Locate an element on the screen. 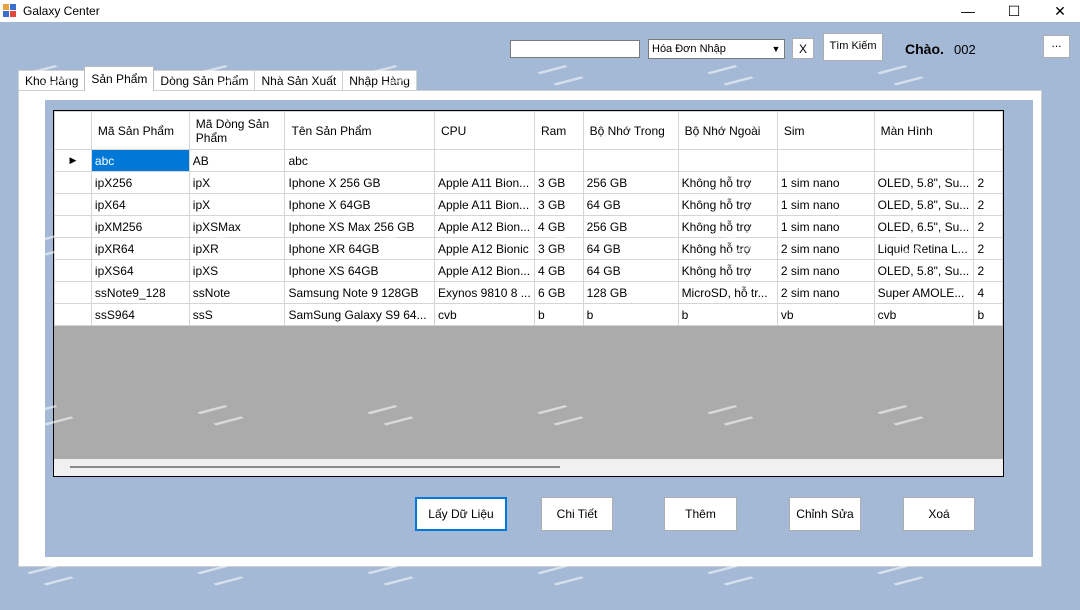 This screenshot has height=610, width=1080. table-cell: ipX64 is located at coordinates (140, 204).